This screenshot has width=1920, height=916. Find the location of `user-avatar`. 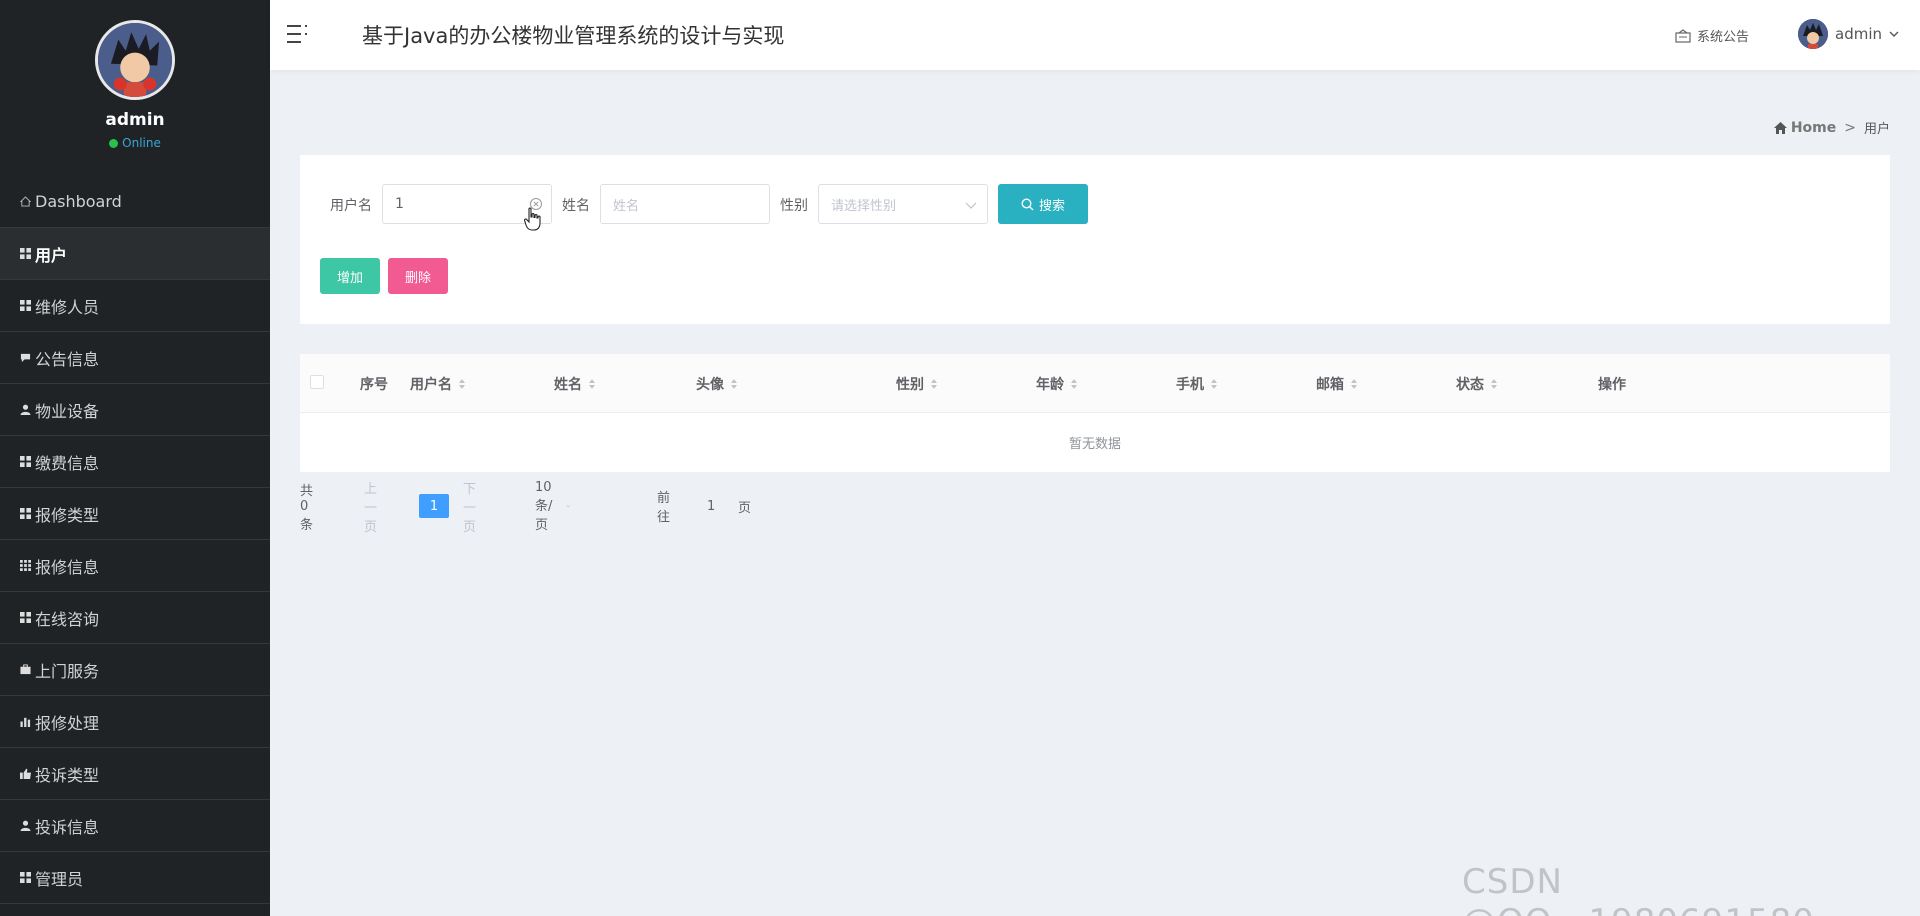

user-avatar is located at coordinates (1813, 34).